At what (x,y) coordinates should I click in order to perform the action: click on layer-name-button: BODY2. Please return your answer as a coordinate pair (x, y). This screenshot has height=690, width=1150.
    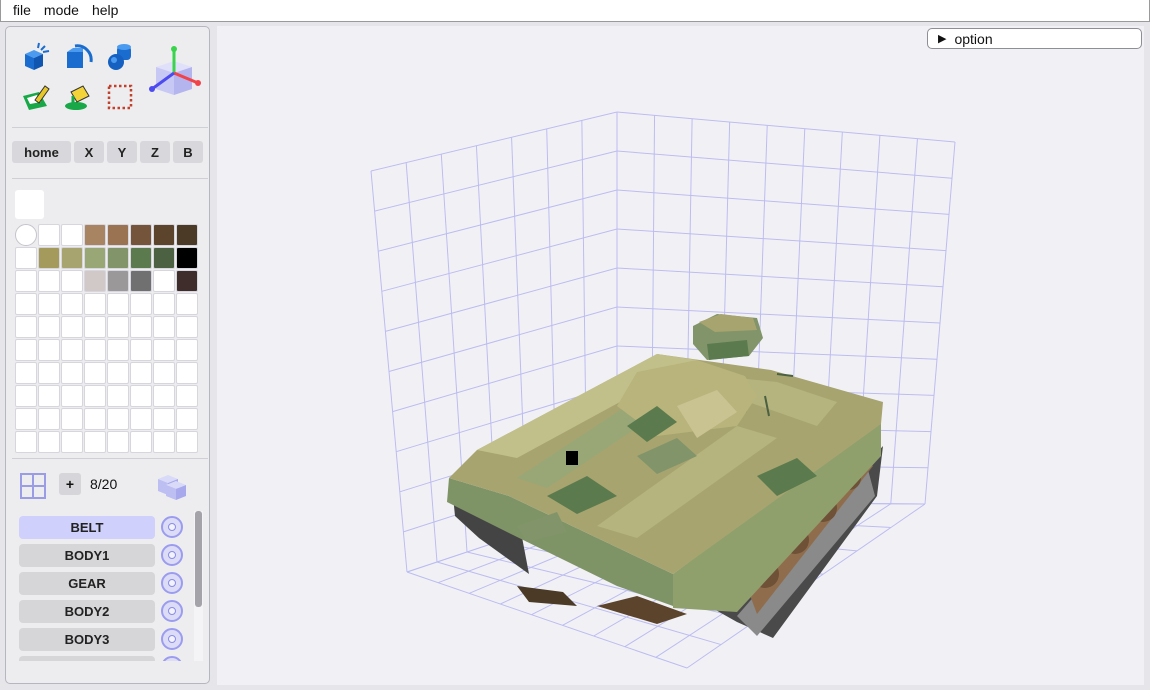
    Looking at the image, I should click on (87, 611).